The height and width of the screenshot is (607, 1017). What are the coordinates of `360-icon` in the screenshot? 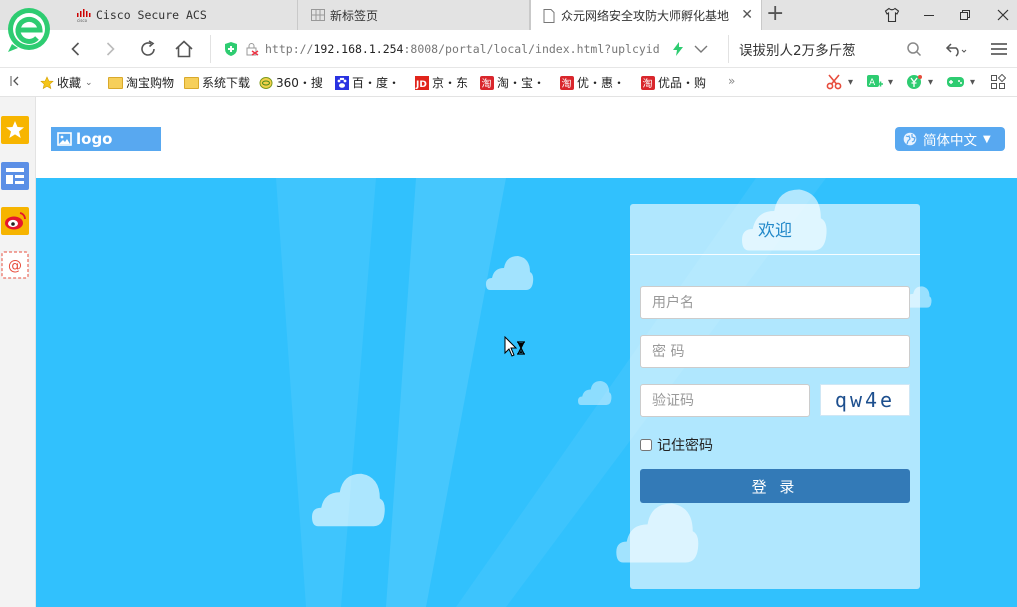 It's located at (266, 82).